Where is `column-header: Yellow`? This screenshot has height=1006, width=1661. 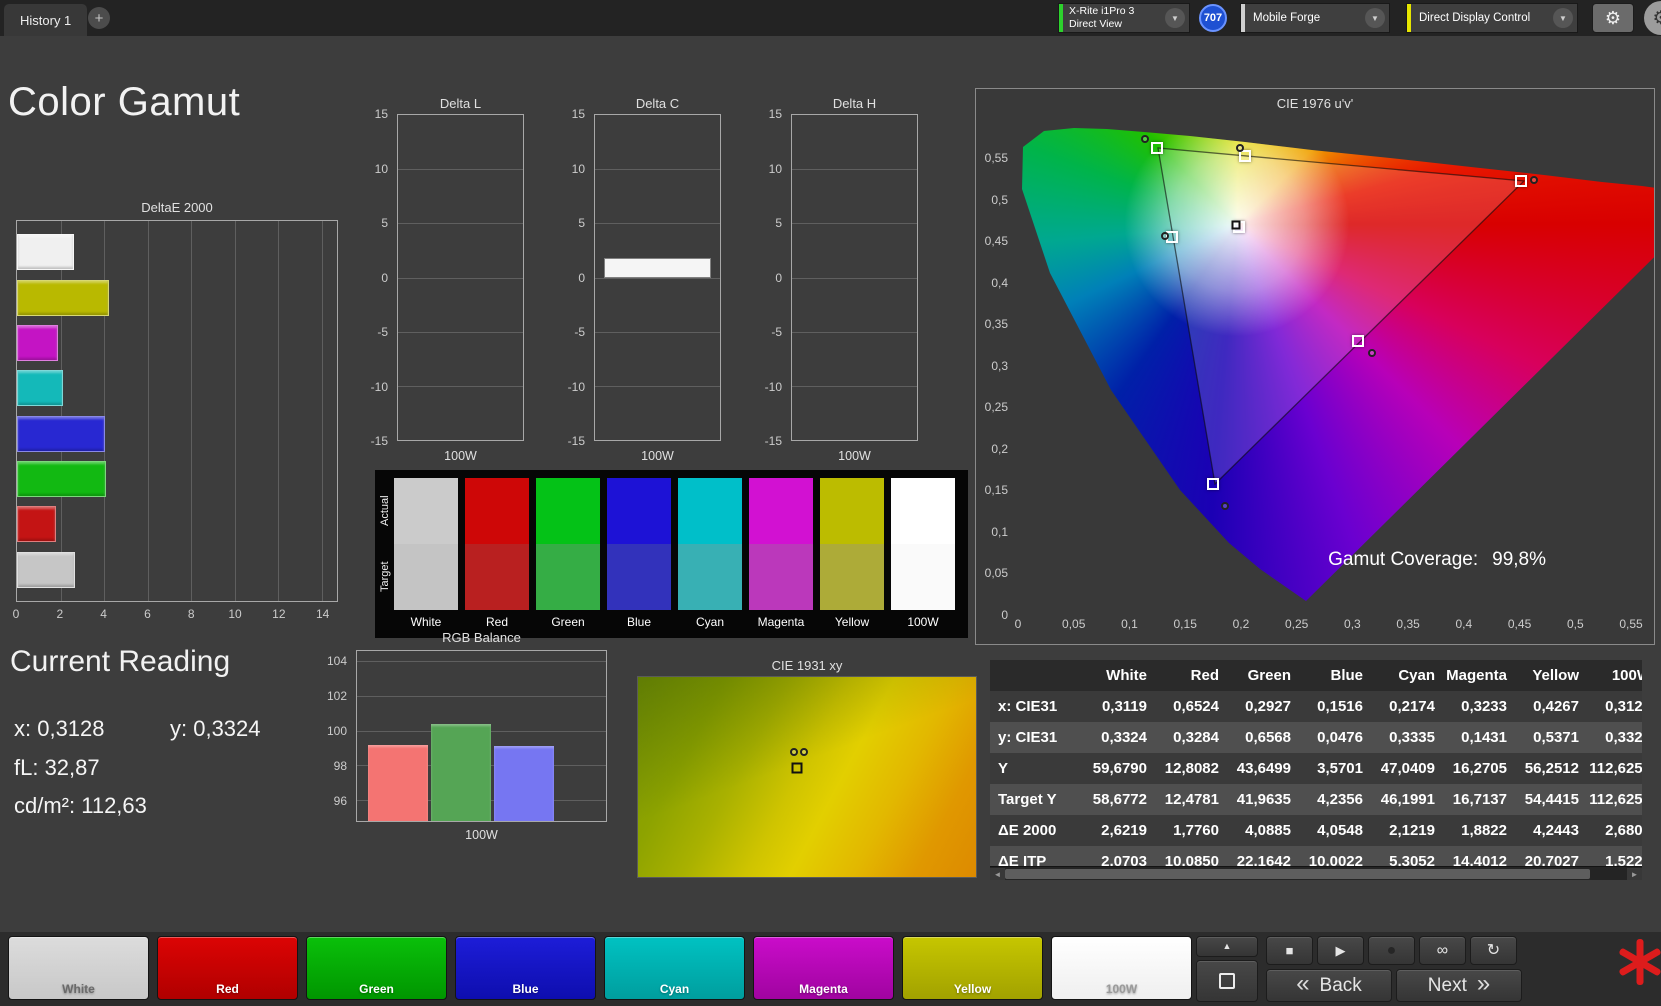 column-header: Yellow is located at coordinates (1555, 675).